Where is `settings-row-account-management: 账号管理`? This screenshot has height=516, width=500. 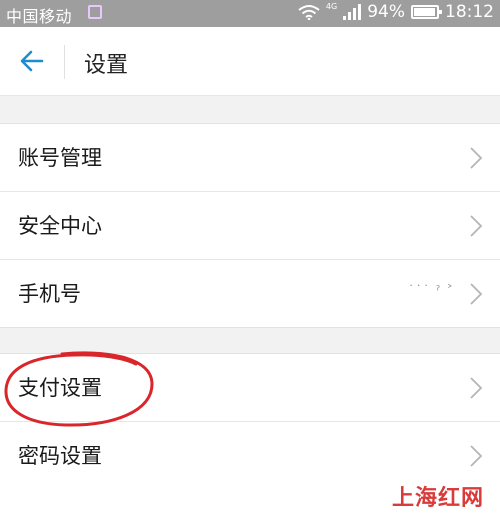
settings-row-account-management: 账号管理 is located at coordinates (250, 158).